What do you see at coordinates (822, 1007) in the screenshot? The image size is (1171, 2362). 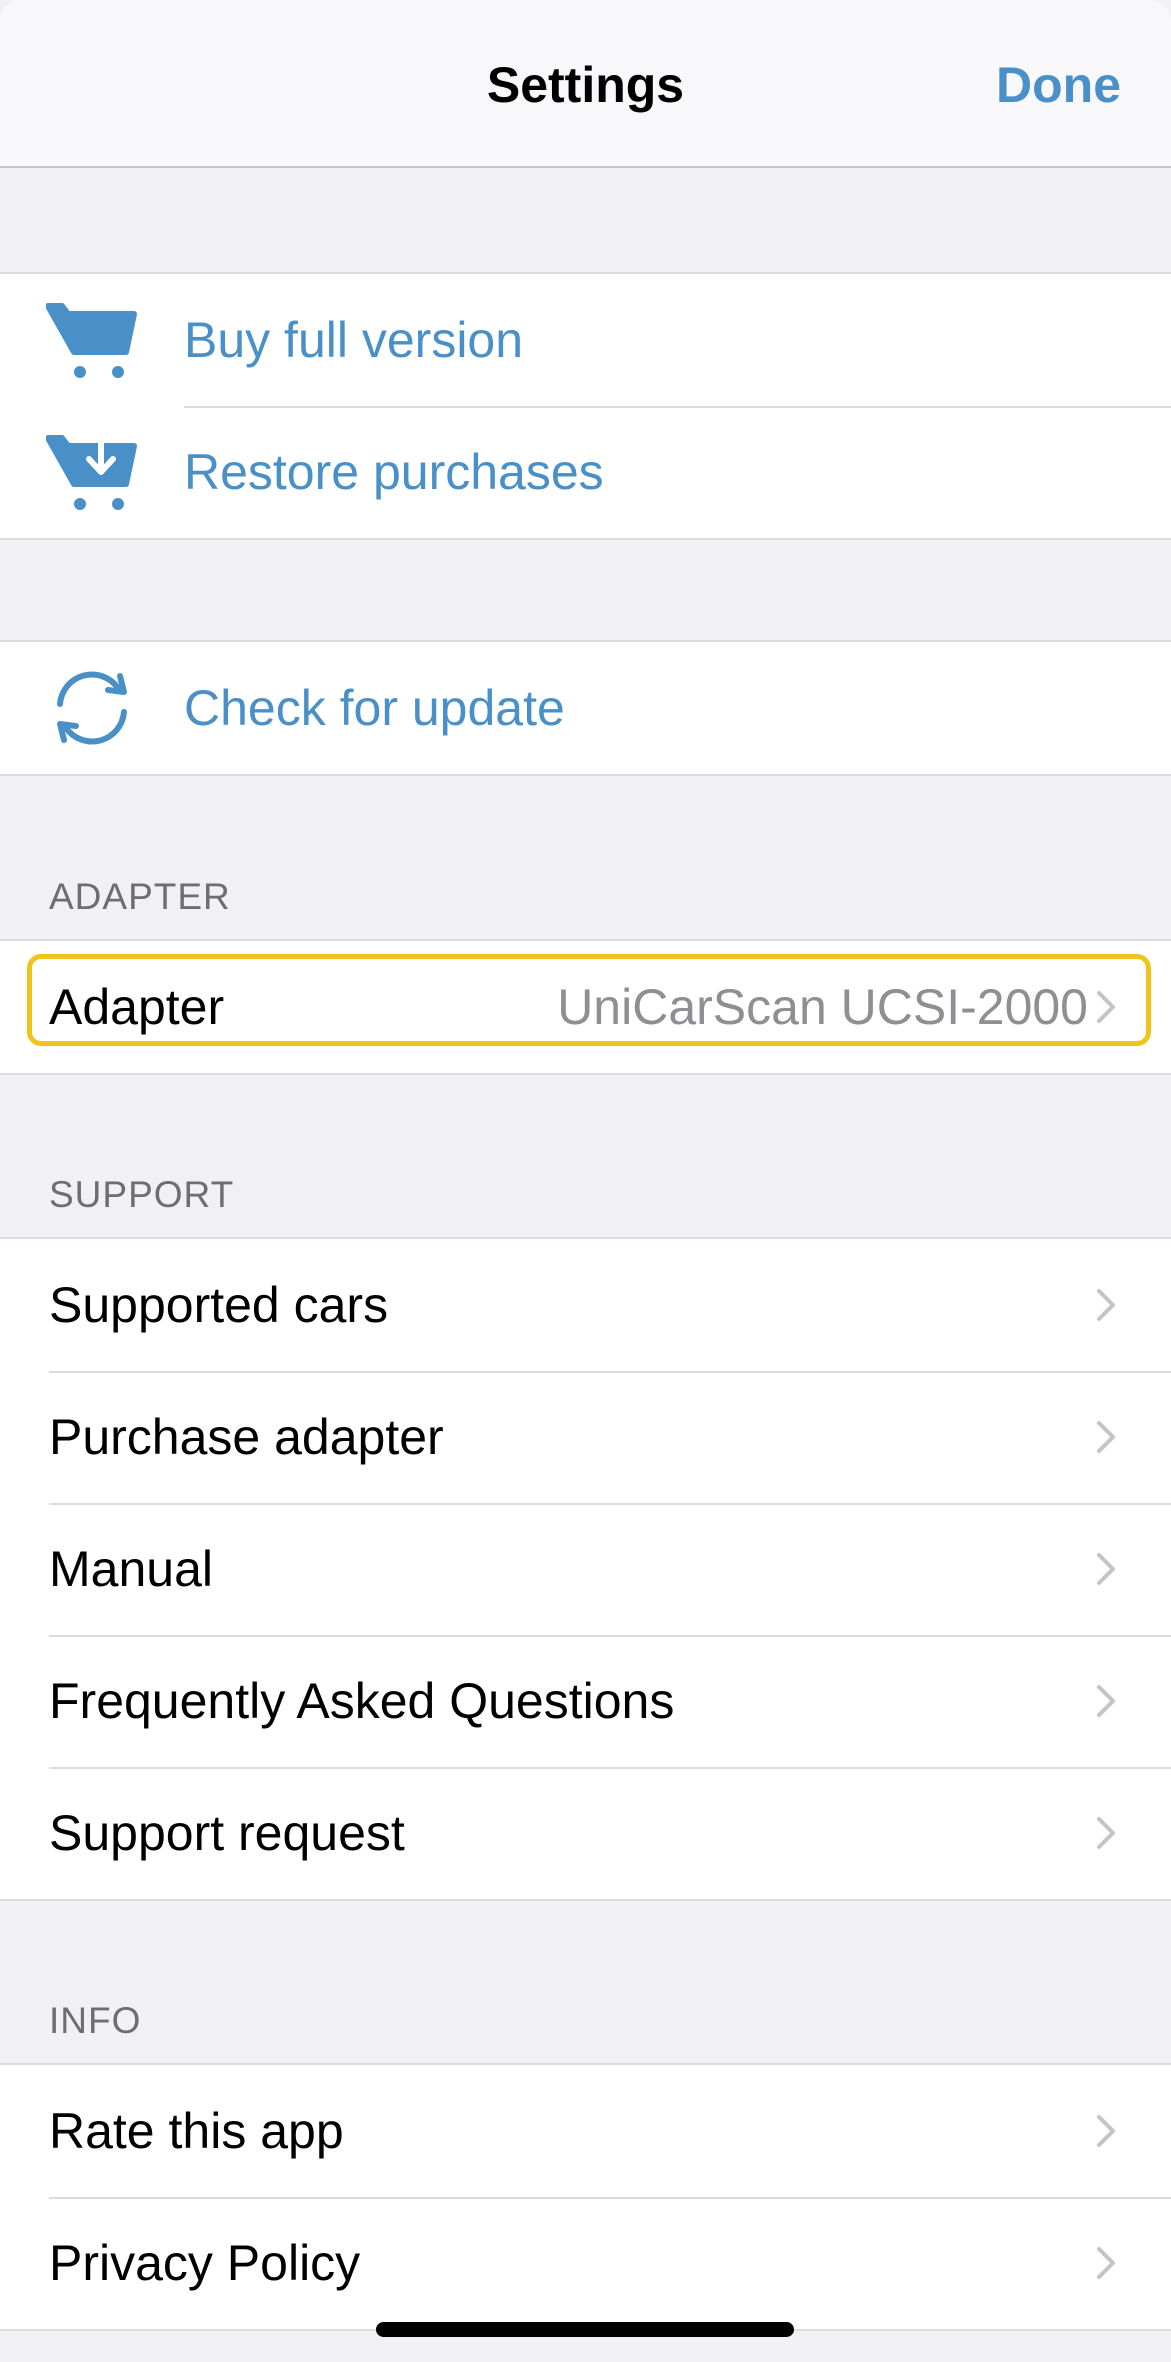 I see `adapter-value: UniCarScan UCSI-2000` at bounding box center [822, 1007].